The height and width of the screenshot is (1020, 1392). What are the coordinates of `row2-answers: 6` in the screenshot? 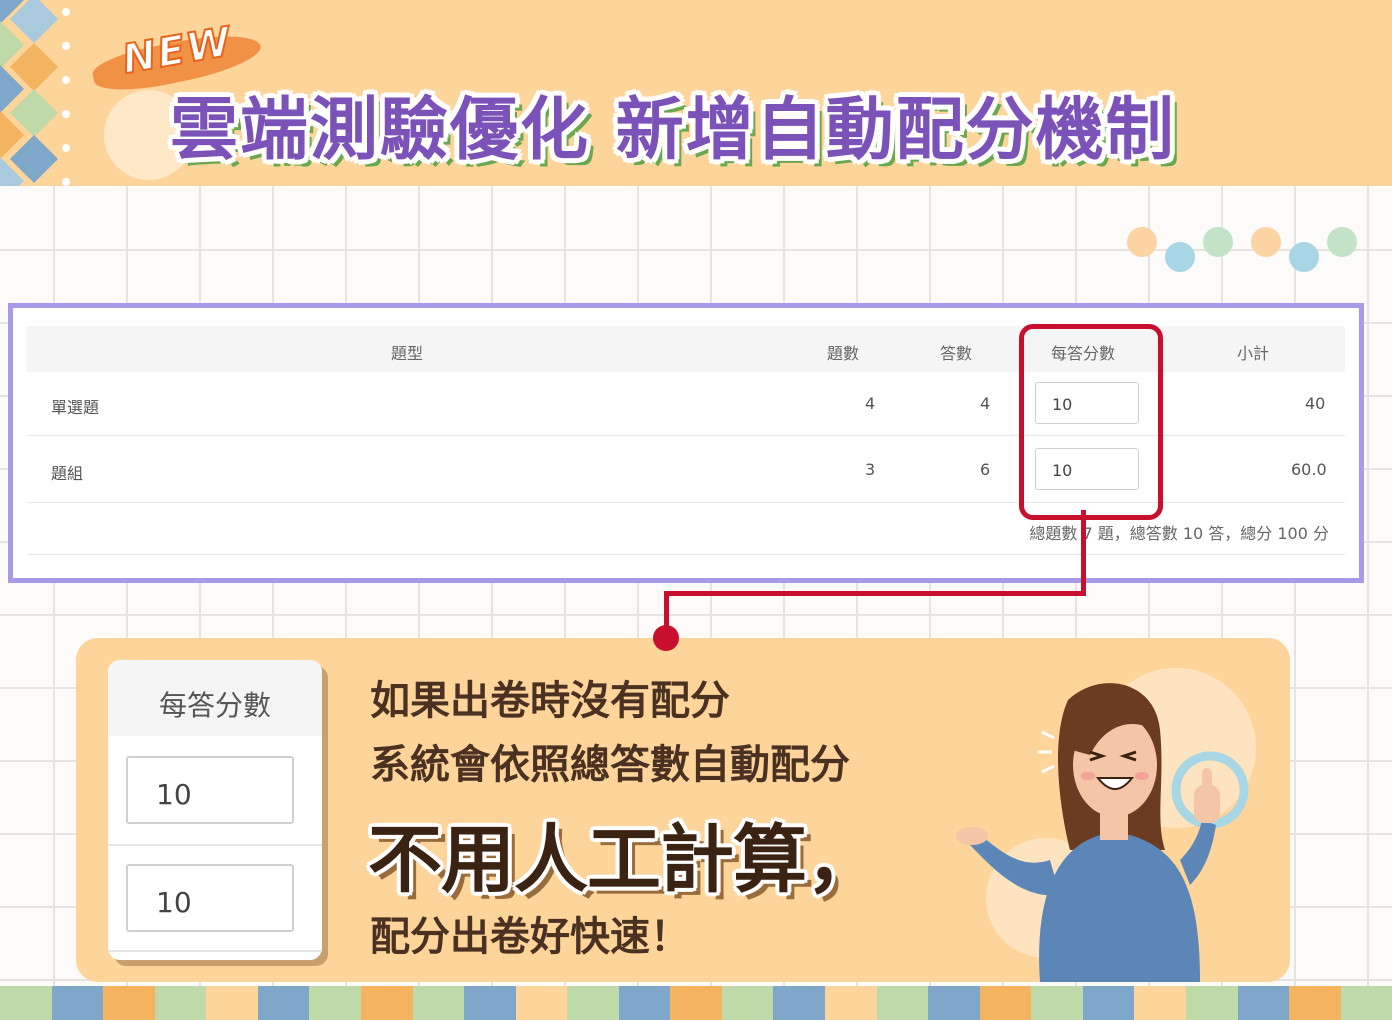 It's located at (985, 469).